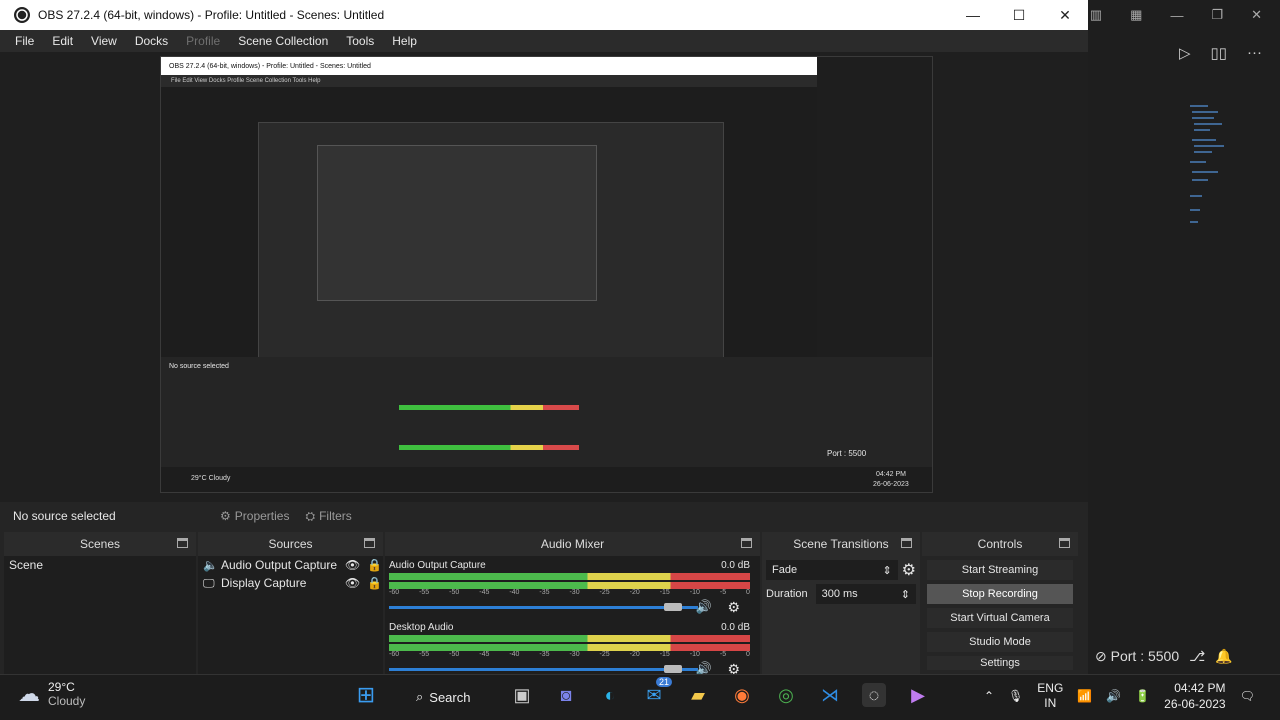  I want to click on filter-icon: ⛭, so click(310, 515).